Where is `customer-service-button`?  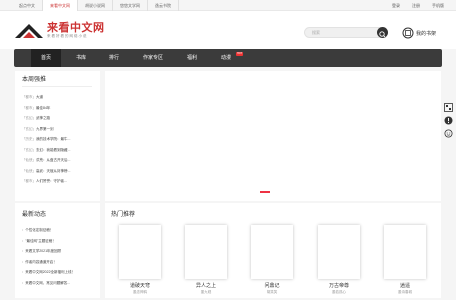
customer-service-button is located at coordinates (448, 133).